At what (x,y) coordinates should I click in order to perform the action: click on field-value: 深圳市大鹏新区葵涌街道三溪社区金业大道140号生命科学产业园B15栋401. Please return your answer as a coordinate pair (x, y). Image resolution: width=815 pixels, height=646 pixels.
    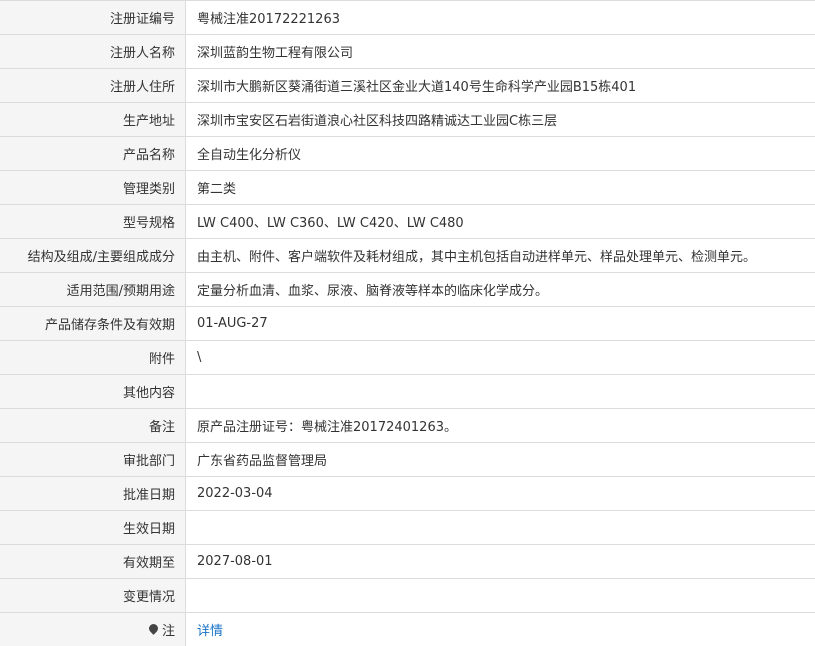
    Looking at the image, I should click on (417, 87).